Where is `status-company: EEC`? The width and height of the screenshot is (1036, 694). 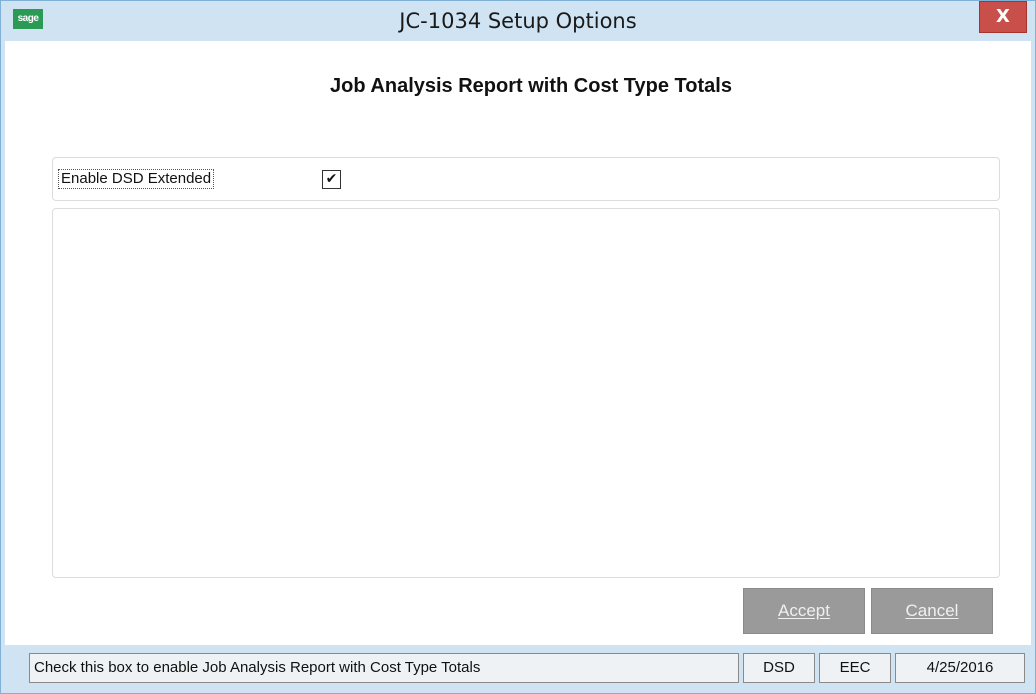 status-company: EEC is located at coordinates (855, 668).